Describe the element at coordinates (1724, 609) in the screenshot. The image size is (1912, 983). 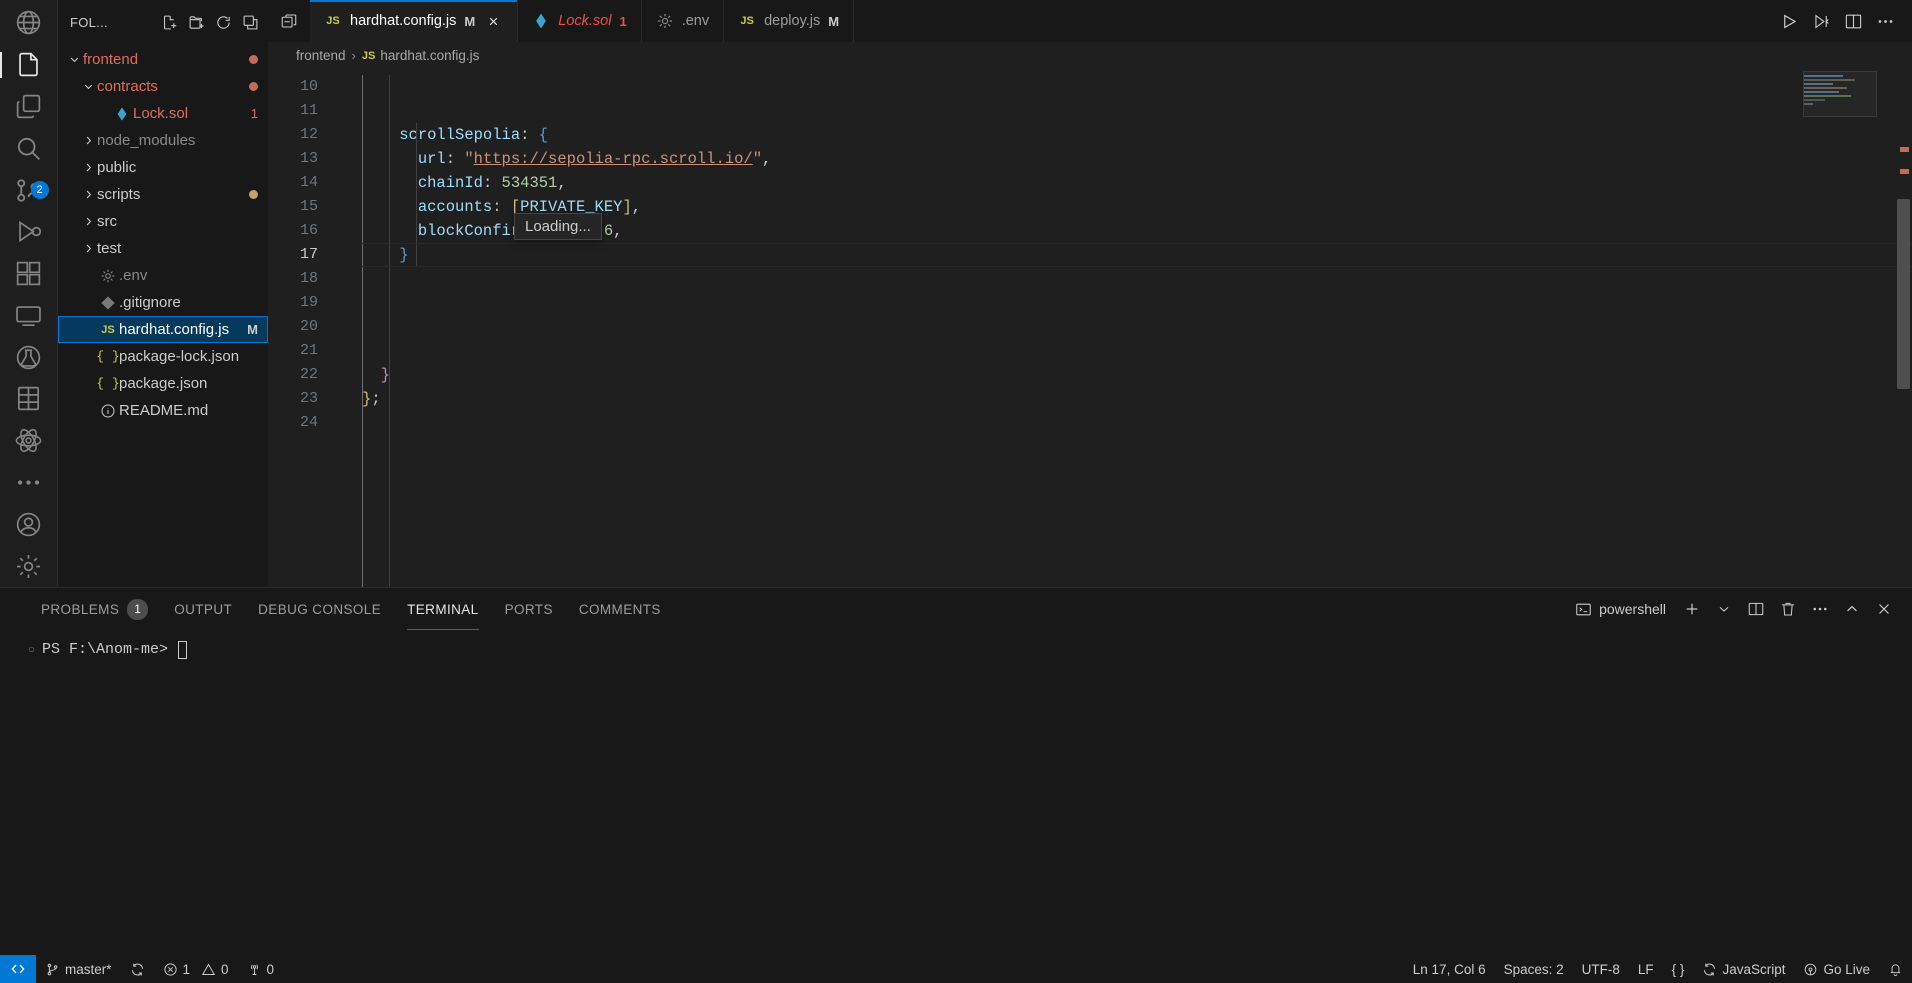
I see `terminal-profile-dropdown-chevron-down-icon` at that location.